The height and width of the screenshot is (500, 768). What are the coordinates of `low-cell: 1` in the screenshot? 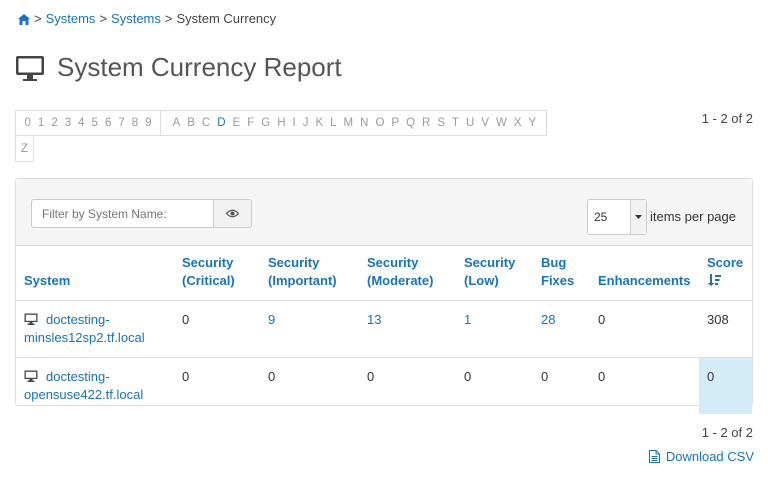 It's located at (494, 329).